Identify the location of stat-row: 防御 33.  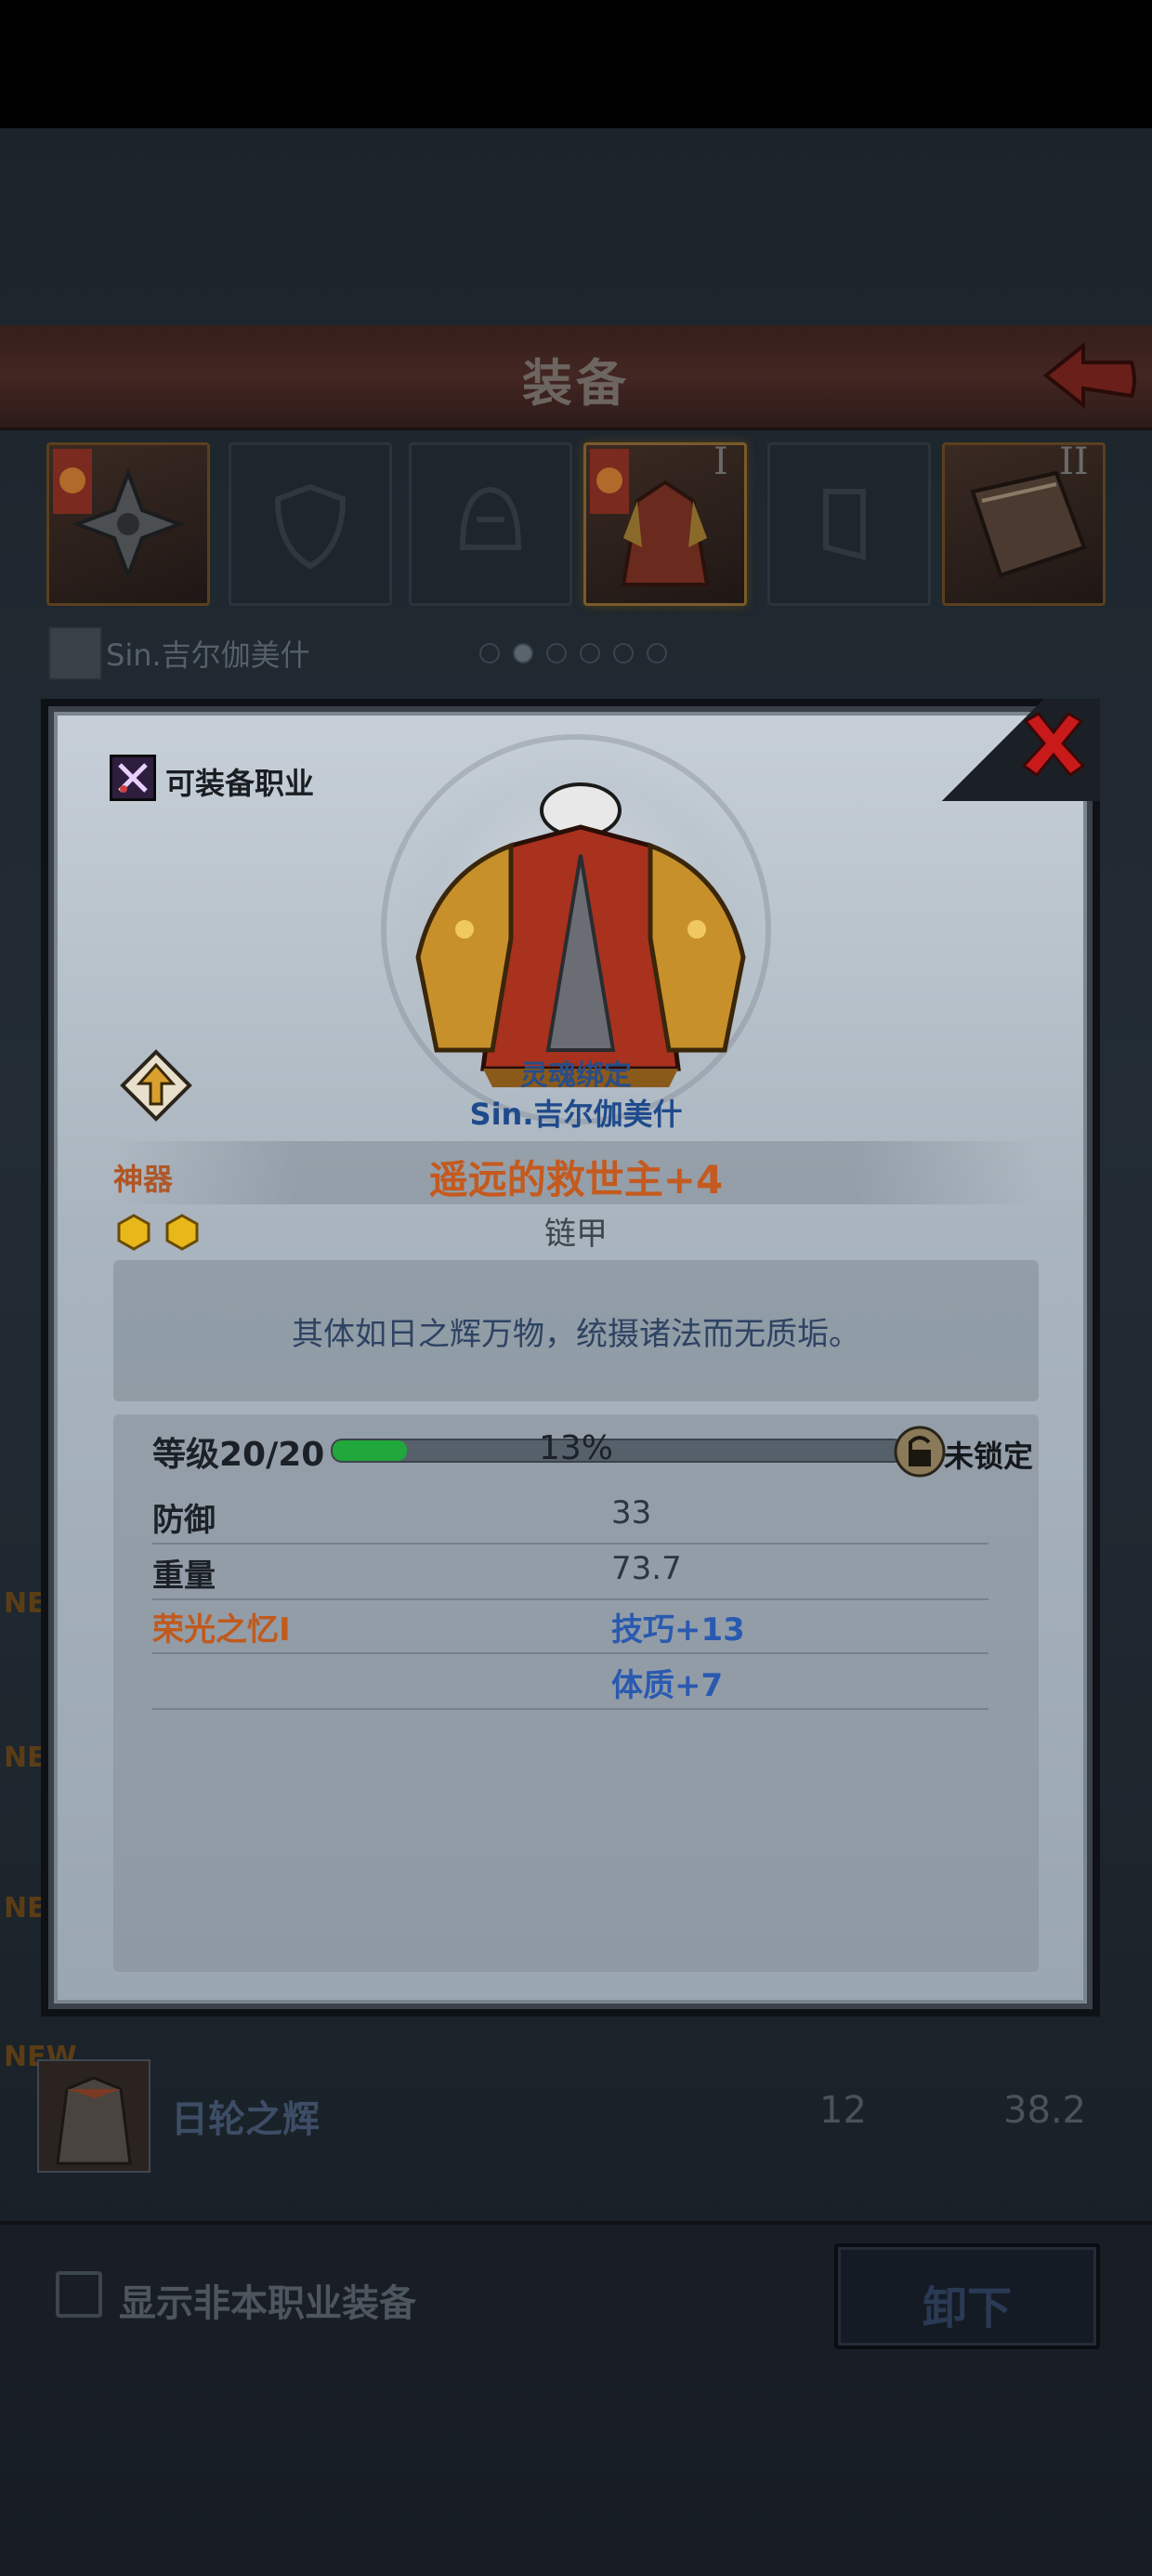
(570, 1516).